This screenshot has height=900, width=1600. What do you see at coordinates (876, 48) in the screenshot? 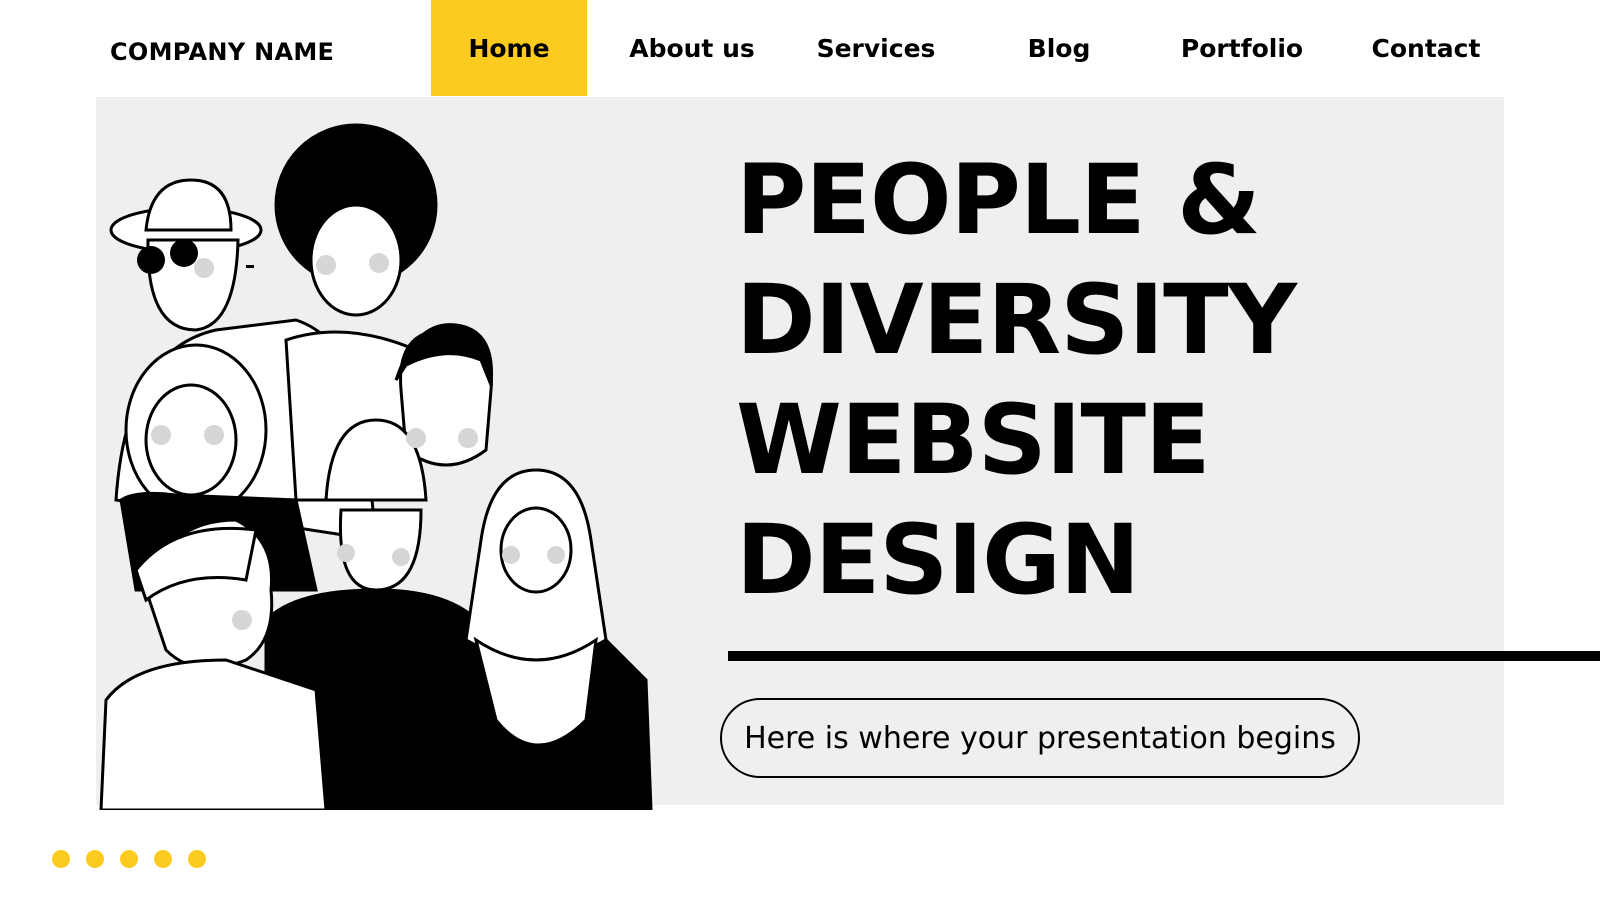
I see `nav-services: Services` at bounding box center [876, 48].